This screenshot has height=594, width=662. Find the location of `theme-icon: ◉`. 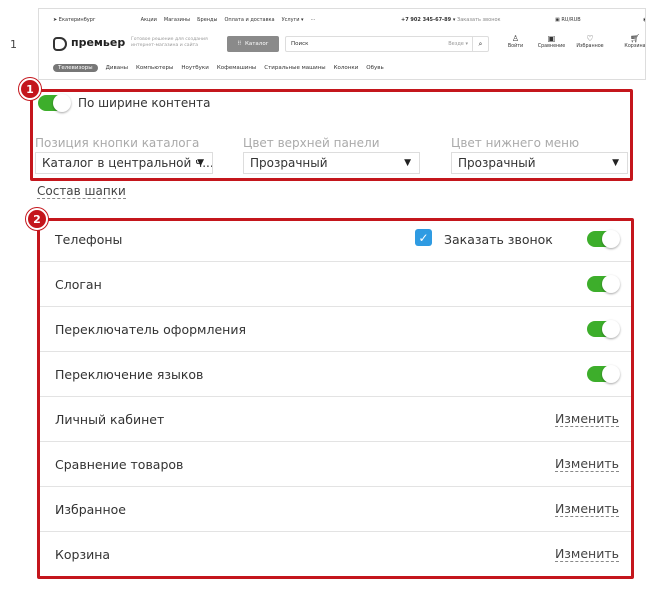

theme-icon: ◉ is located at coordinates (644, 20).